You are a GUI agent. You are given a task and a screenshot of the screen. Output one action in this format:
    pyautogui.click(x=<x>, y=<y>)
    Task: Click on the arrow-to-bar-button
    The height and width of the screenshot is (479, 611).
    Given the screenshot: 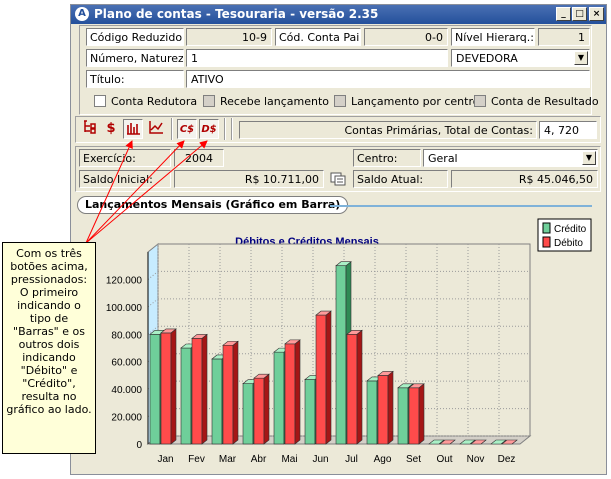 What is the action you would take?
    pyautogui.click(x=109, y=192)
    